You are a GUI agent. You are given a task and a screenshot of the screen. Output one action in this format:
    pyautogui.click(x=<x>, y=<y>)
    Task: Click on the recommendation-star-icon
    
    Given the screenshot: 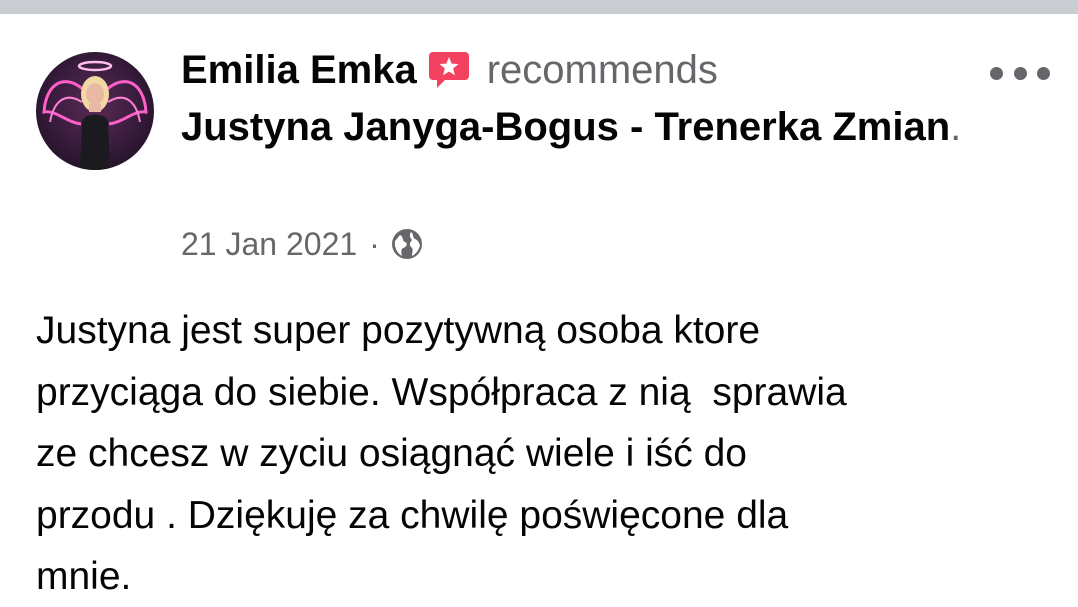 What is the action you would take?
    pyautogui.click(x=449, y=70)
    